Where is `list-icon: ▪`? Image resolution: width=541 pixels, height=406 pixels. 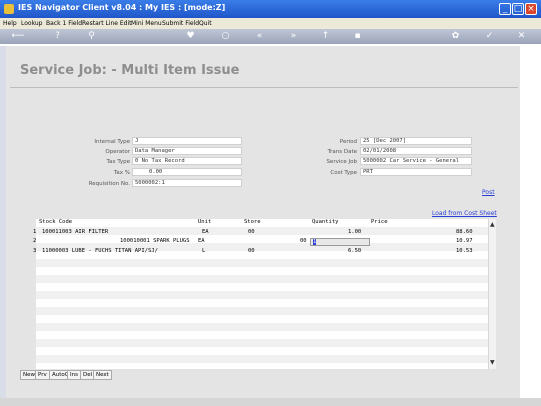
list-icon: ▪ is located at coordinates (357, 36).